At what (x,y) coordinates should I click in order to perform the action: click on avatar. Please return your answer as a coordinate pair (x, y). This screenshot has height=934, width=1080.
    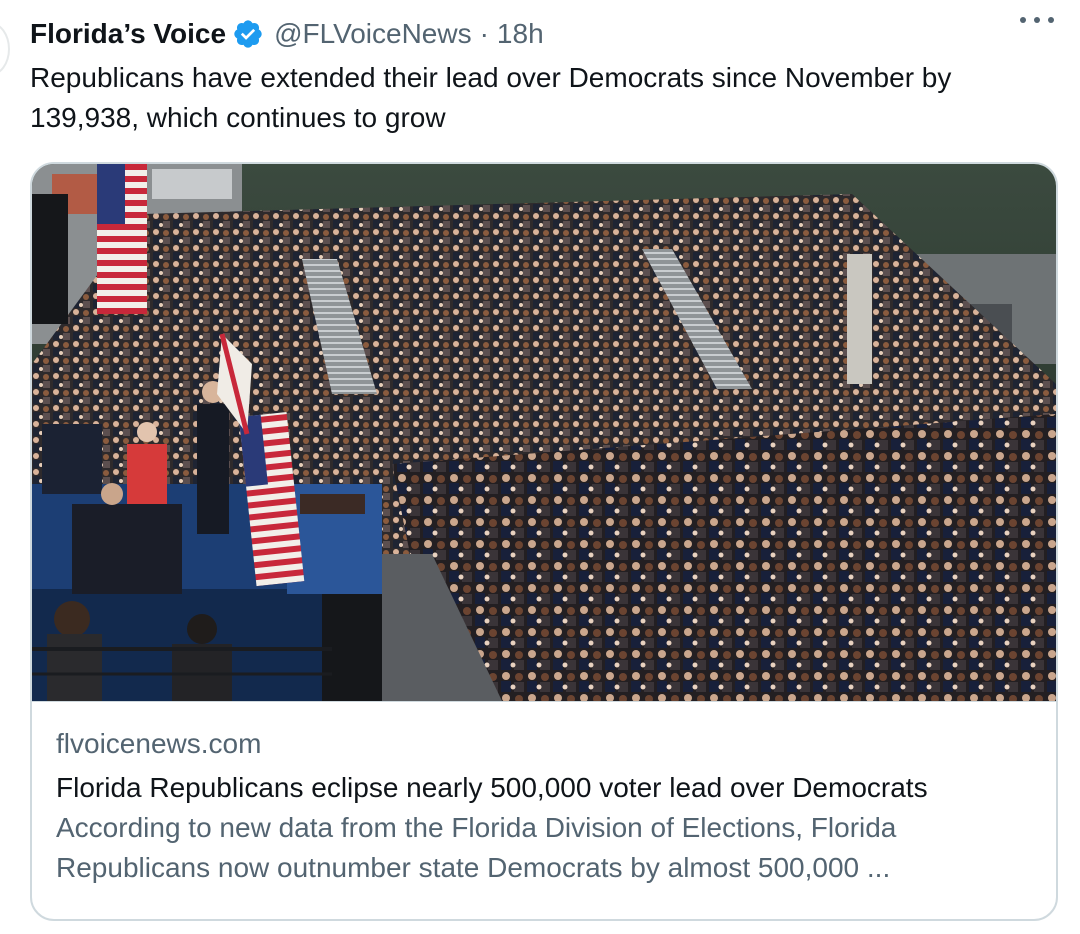
    Looking at the image, I should click on (5, 49).